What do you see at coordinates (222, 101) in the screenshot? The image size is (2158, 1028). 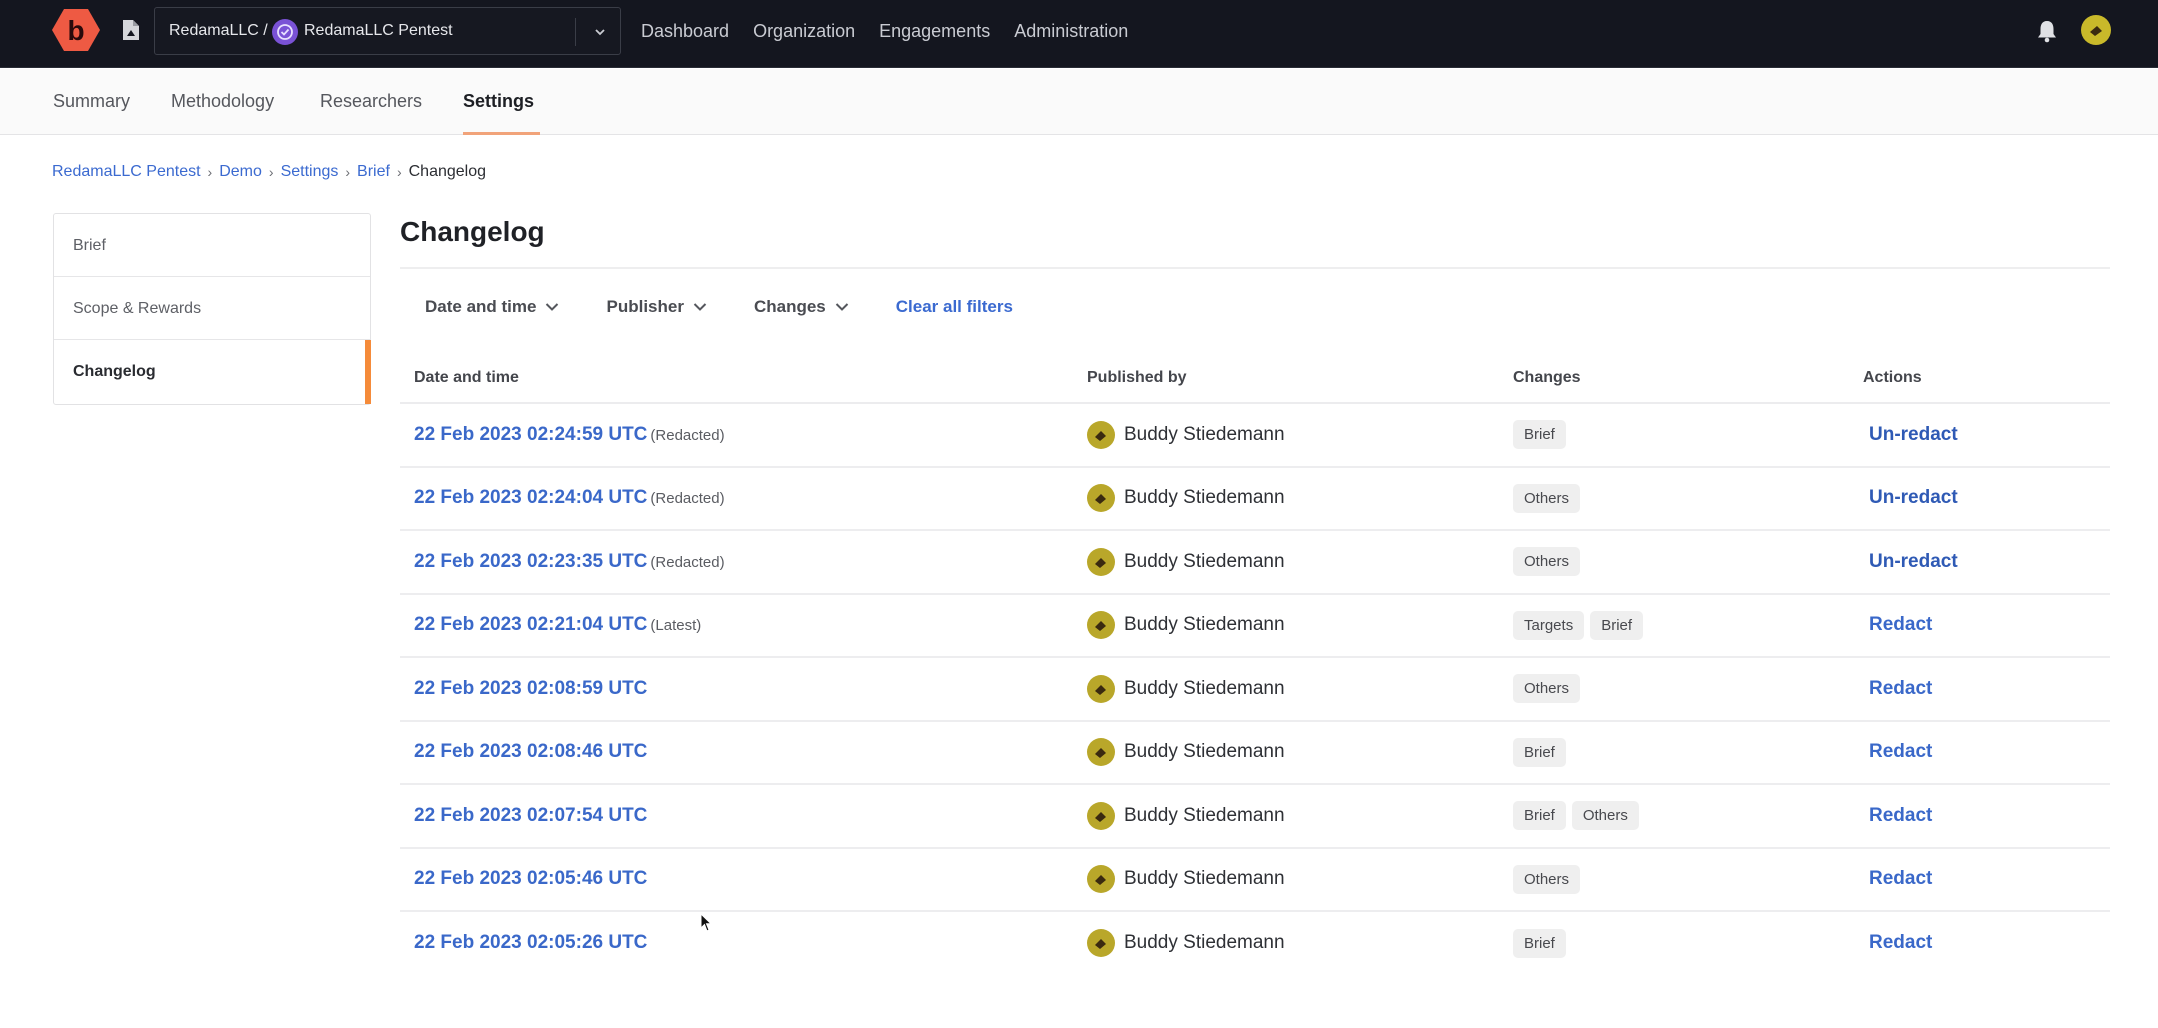 I see `tab-methodology: Methodology` at bounding box center [222, 101].